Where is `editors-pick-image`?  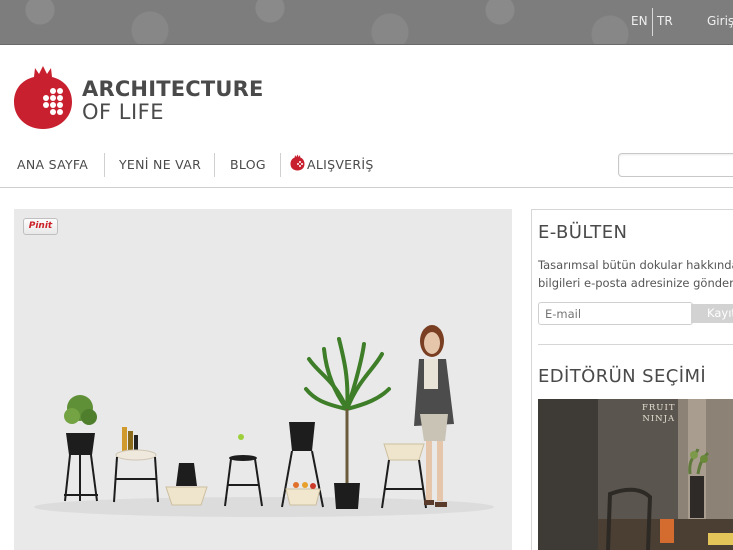
editors-pick-image is located at coordinates (635, 474).